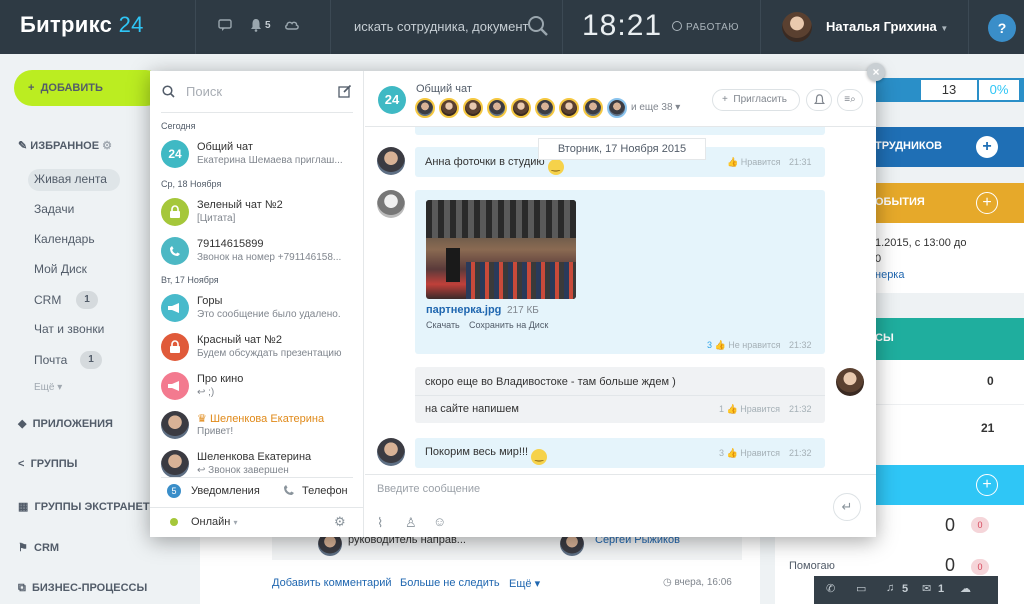  What do you see at coordinates (450, 583) in the screenshot?
I see `unfollow-link: Больше не следить` at bounding box center [450, 583].